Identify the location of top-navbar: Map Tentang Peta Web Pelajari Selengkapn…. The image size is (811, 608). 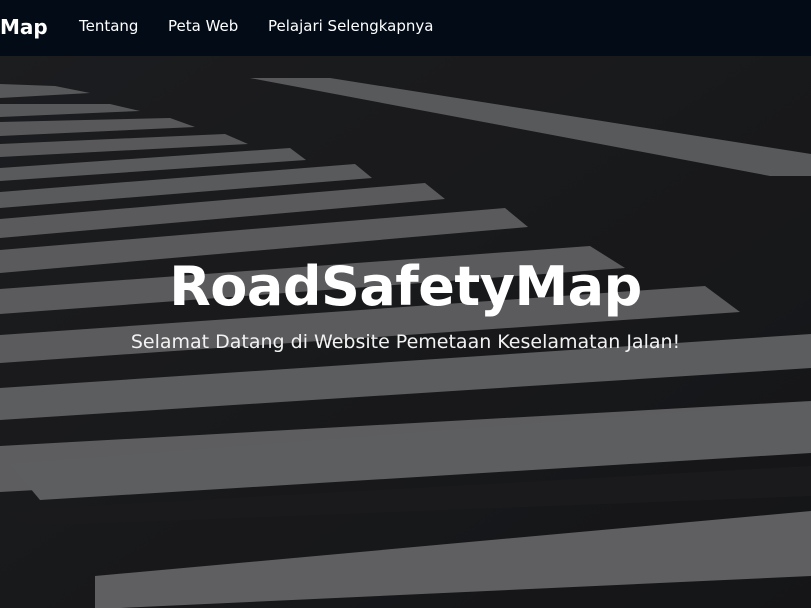
(405, 28).